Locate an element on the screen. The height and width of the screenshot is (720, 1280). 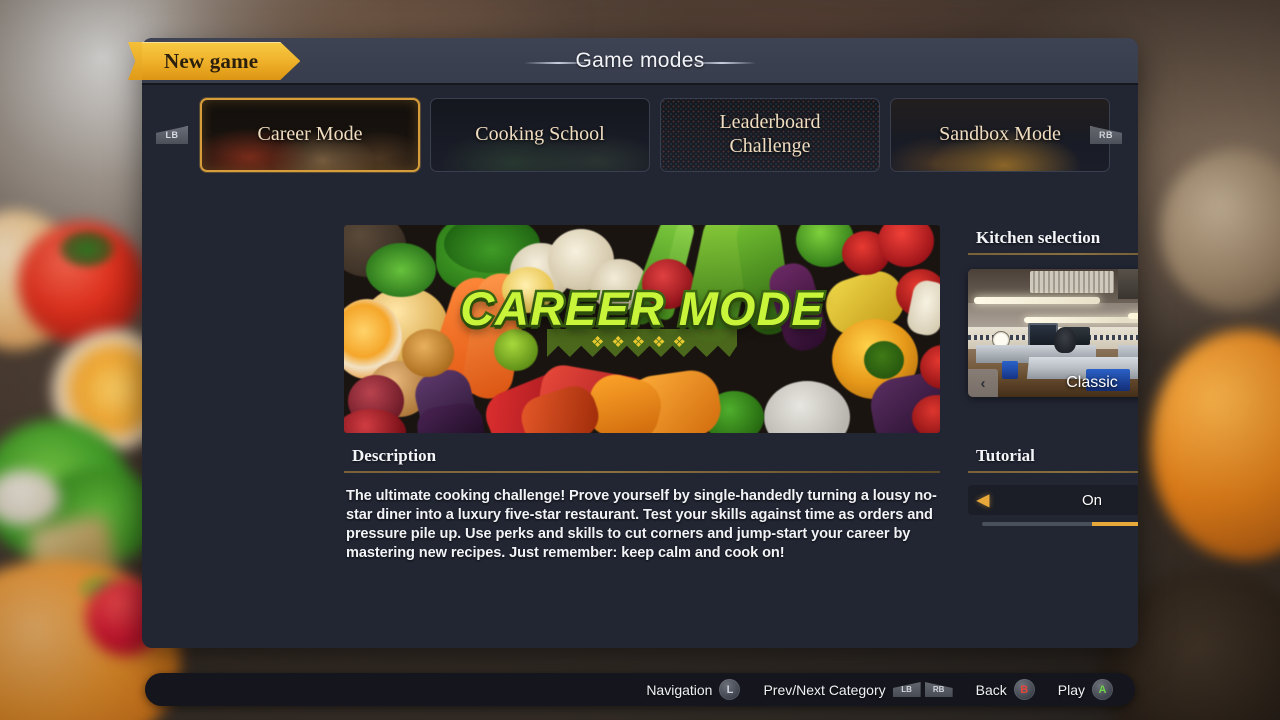
hint-navigation-label: Navigation is located at coordinates (679, 689).